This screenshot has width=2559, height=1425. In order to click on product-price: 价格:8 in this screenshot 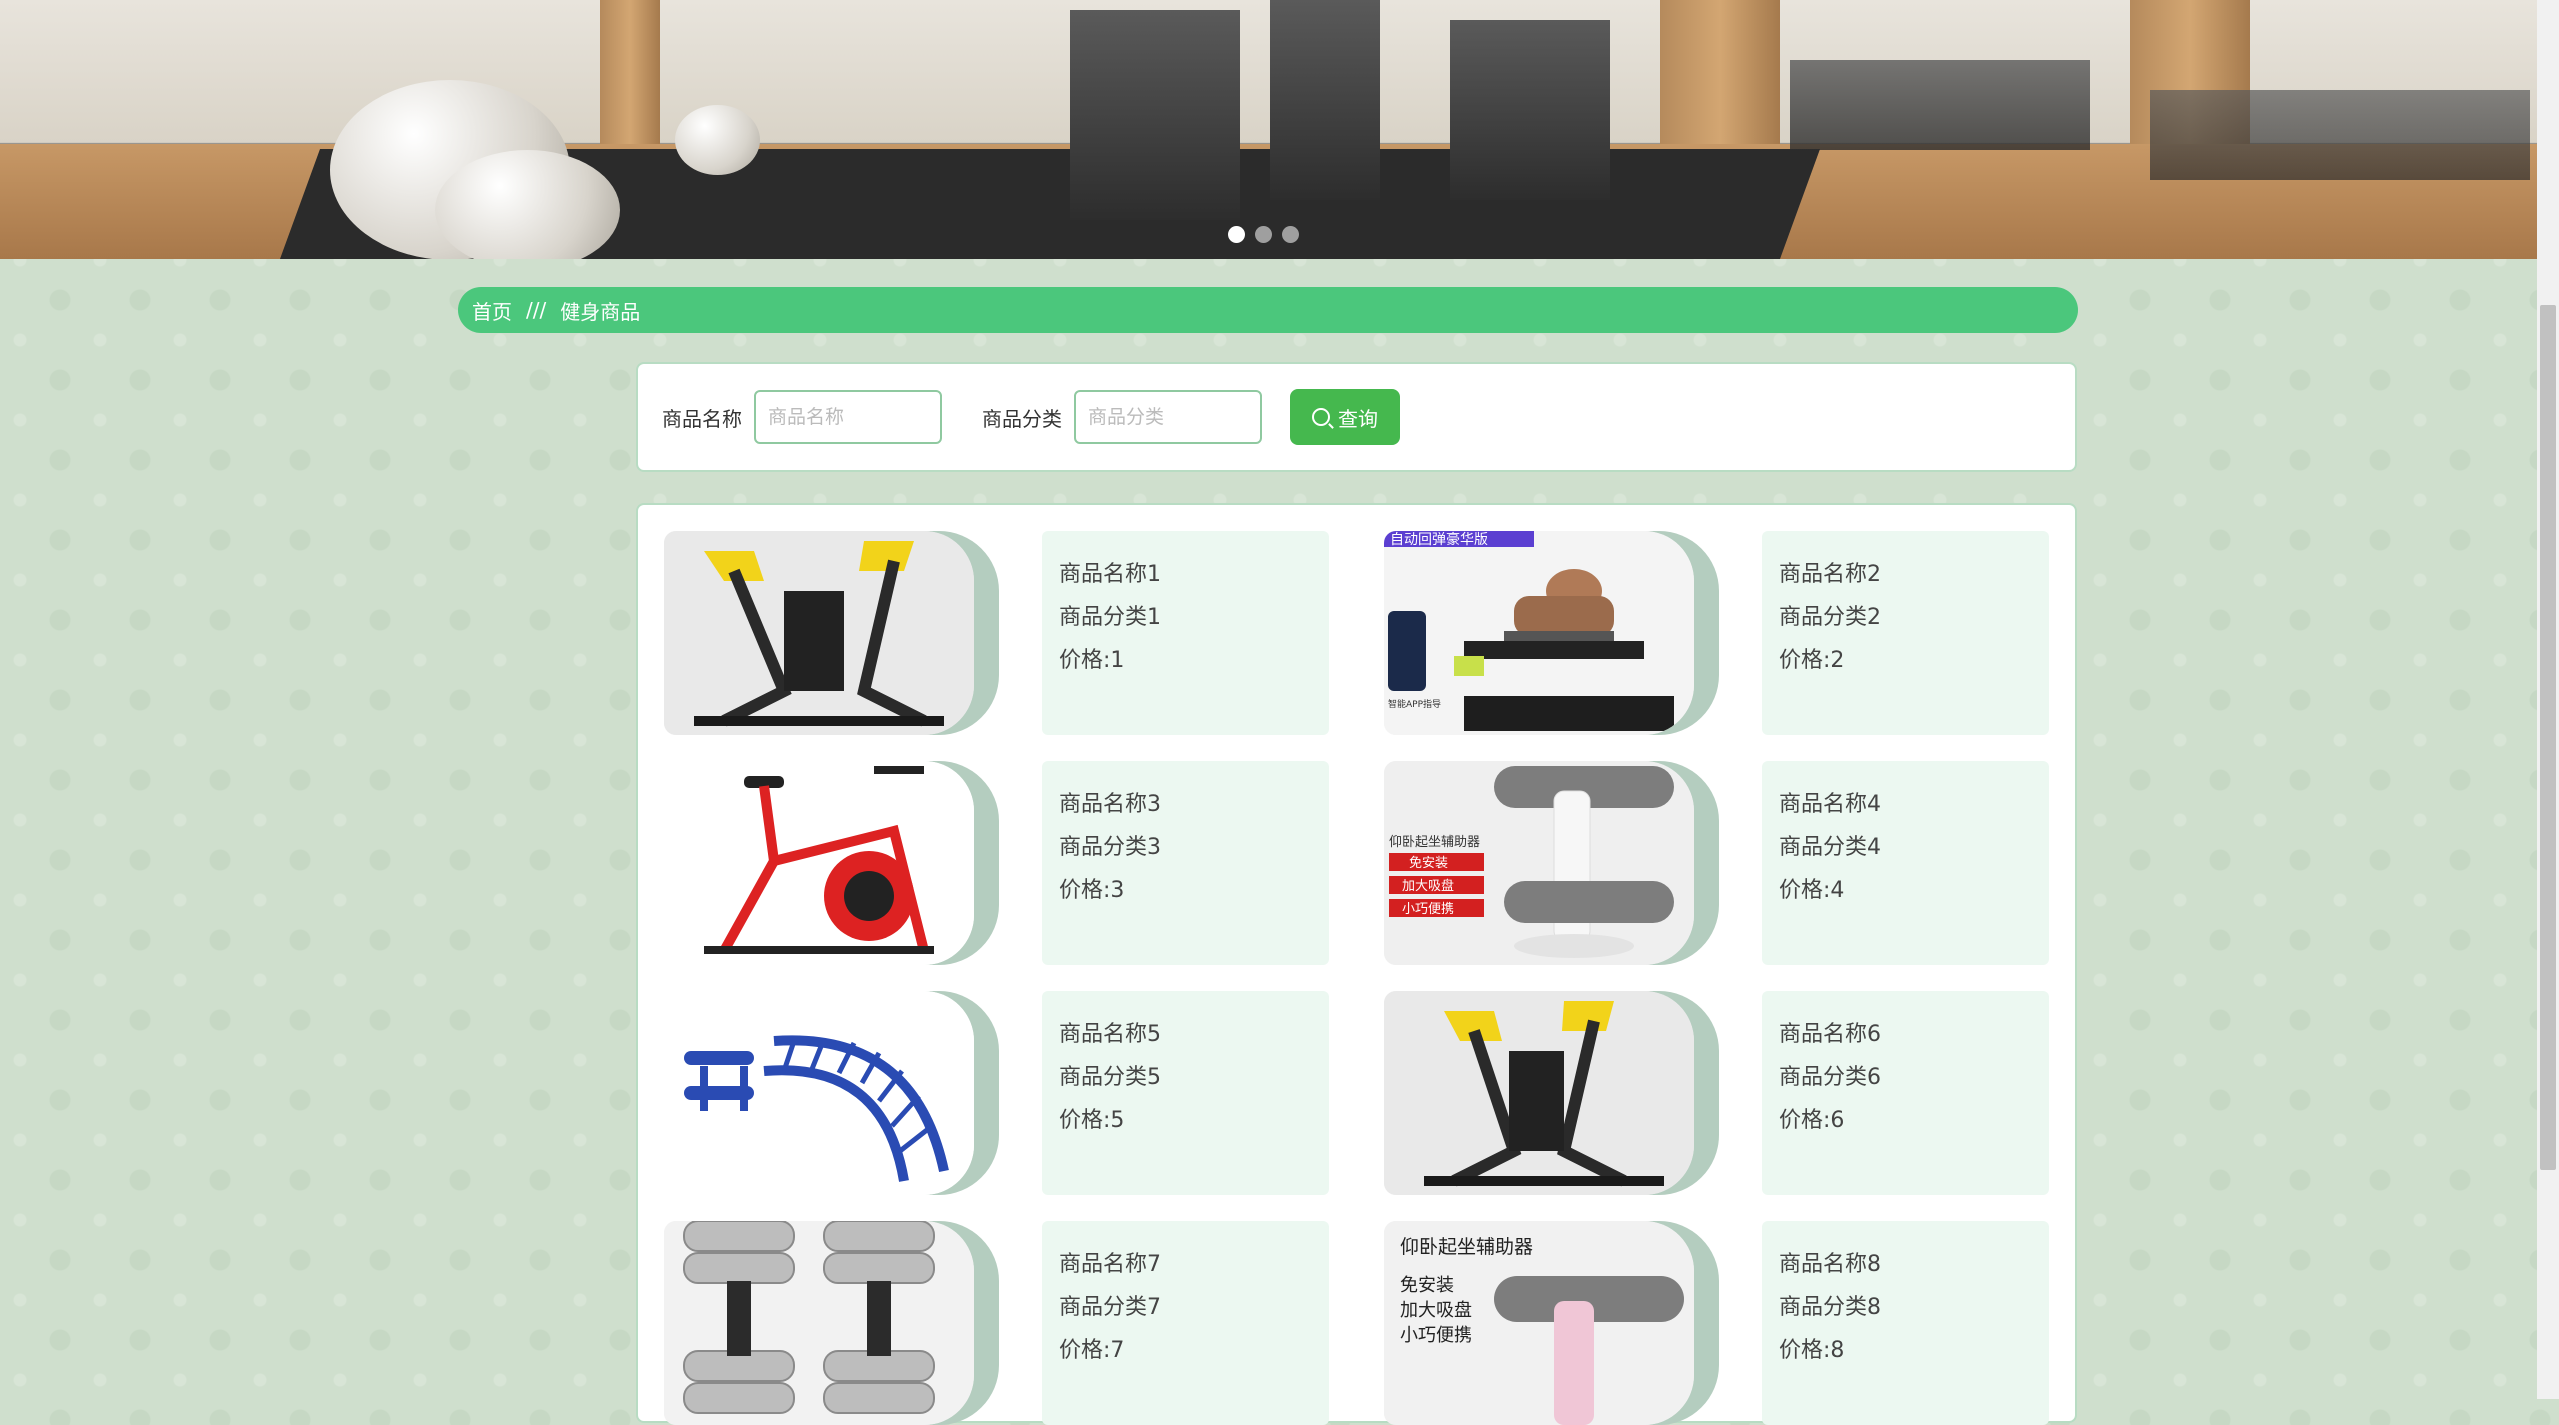, I will do `click(1812, 1350)`.